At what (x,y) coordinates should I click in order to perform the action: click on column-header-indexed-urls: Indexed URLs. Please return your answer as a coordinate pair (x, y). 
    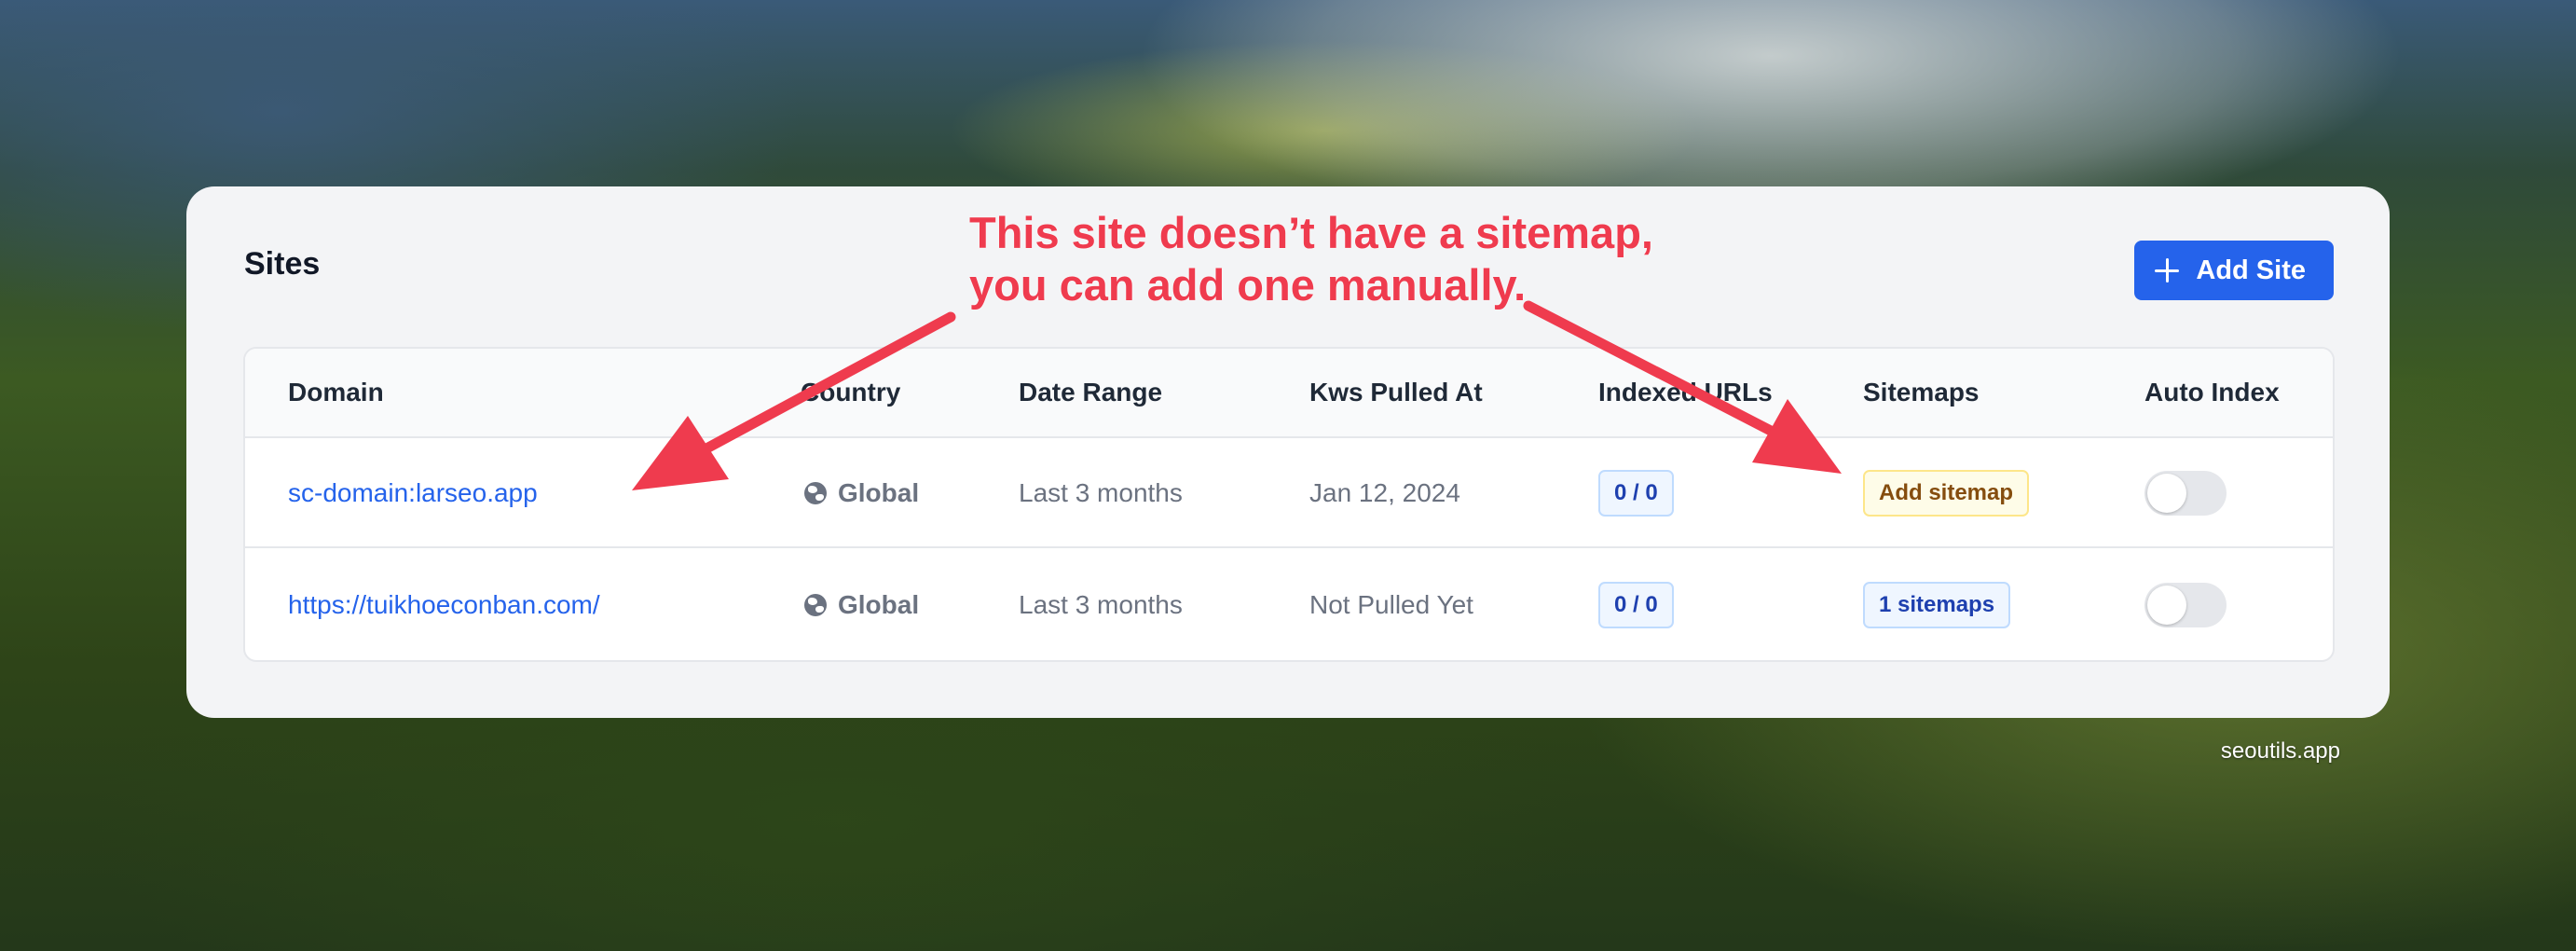
    Looking at the image, I should click on (1685, 392).